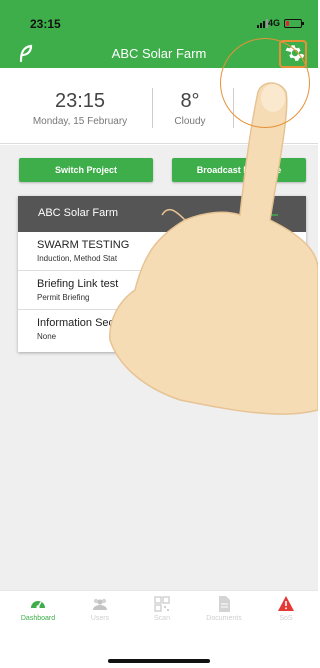 The width and height of the screenshot is (320, 668). What do you see at coordinates (224, 604) in the screenshot?
I see `document-icon` at bounding box center [224, 604].